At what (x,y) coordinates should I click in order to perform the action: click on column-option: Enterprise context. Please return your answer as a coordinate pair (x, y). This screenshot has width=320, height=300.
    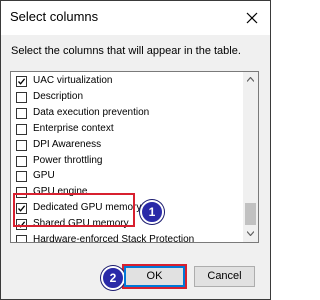
    Looking at the image, I should click on (127, 130).